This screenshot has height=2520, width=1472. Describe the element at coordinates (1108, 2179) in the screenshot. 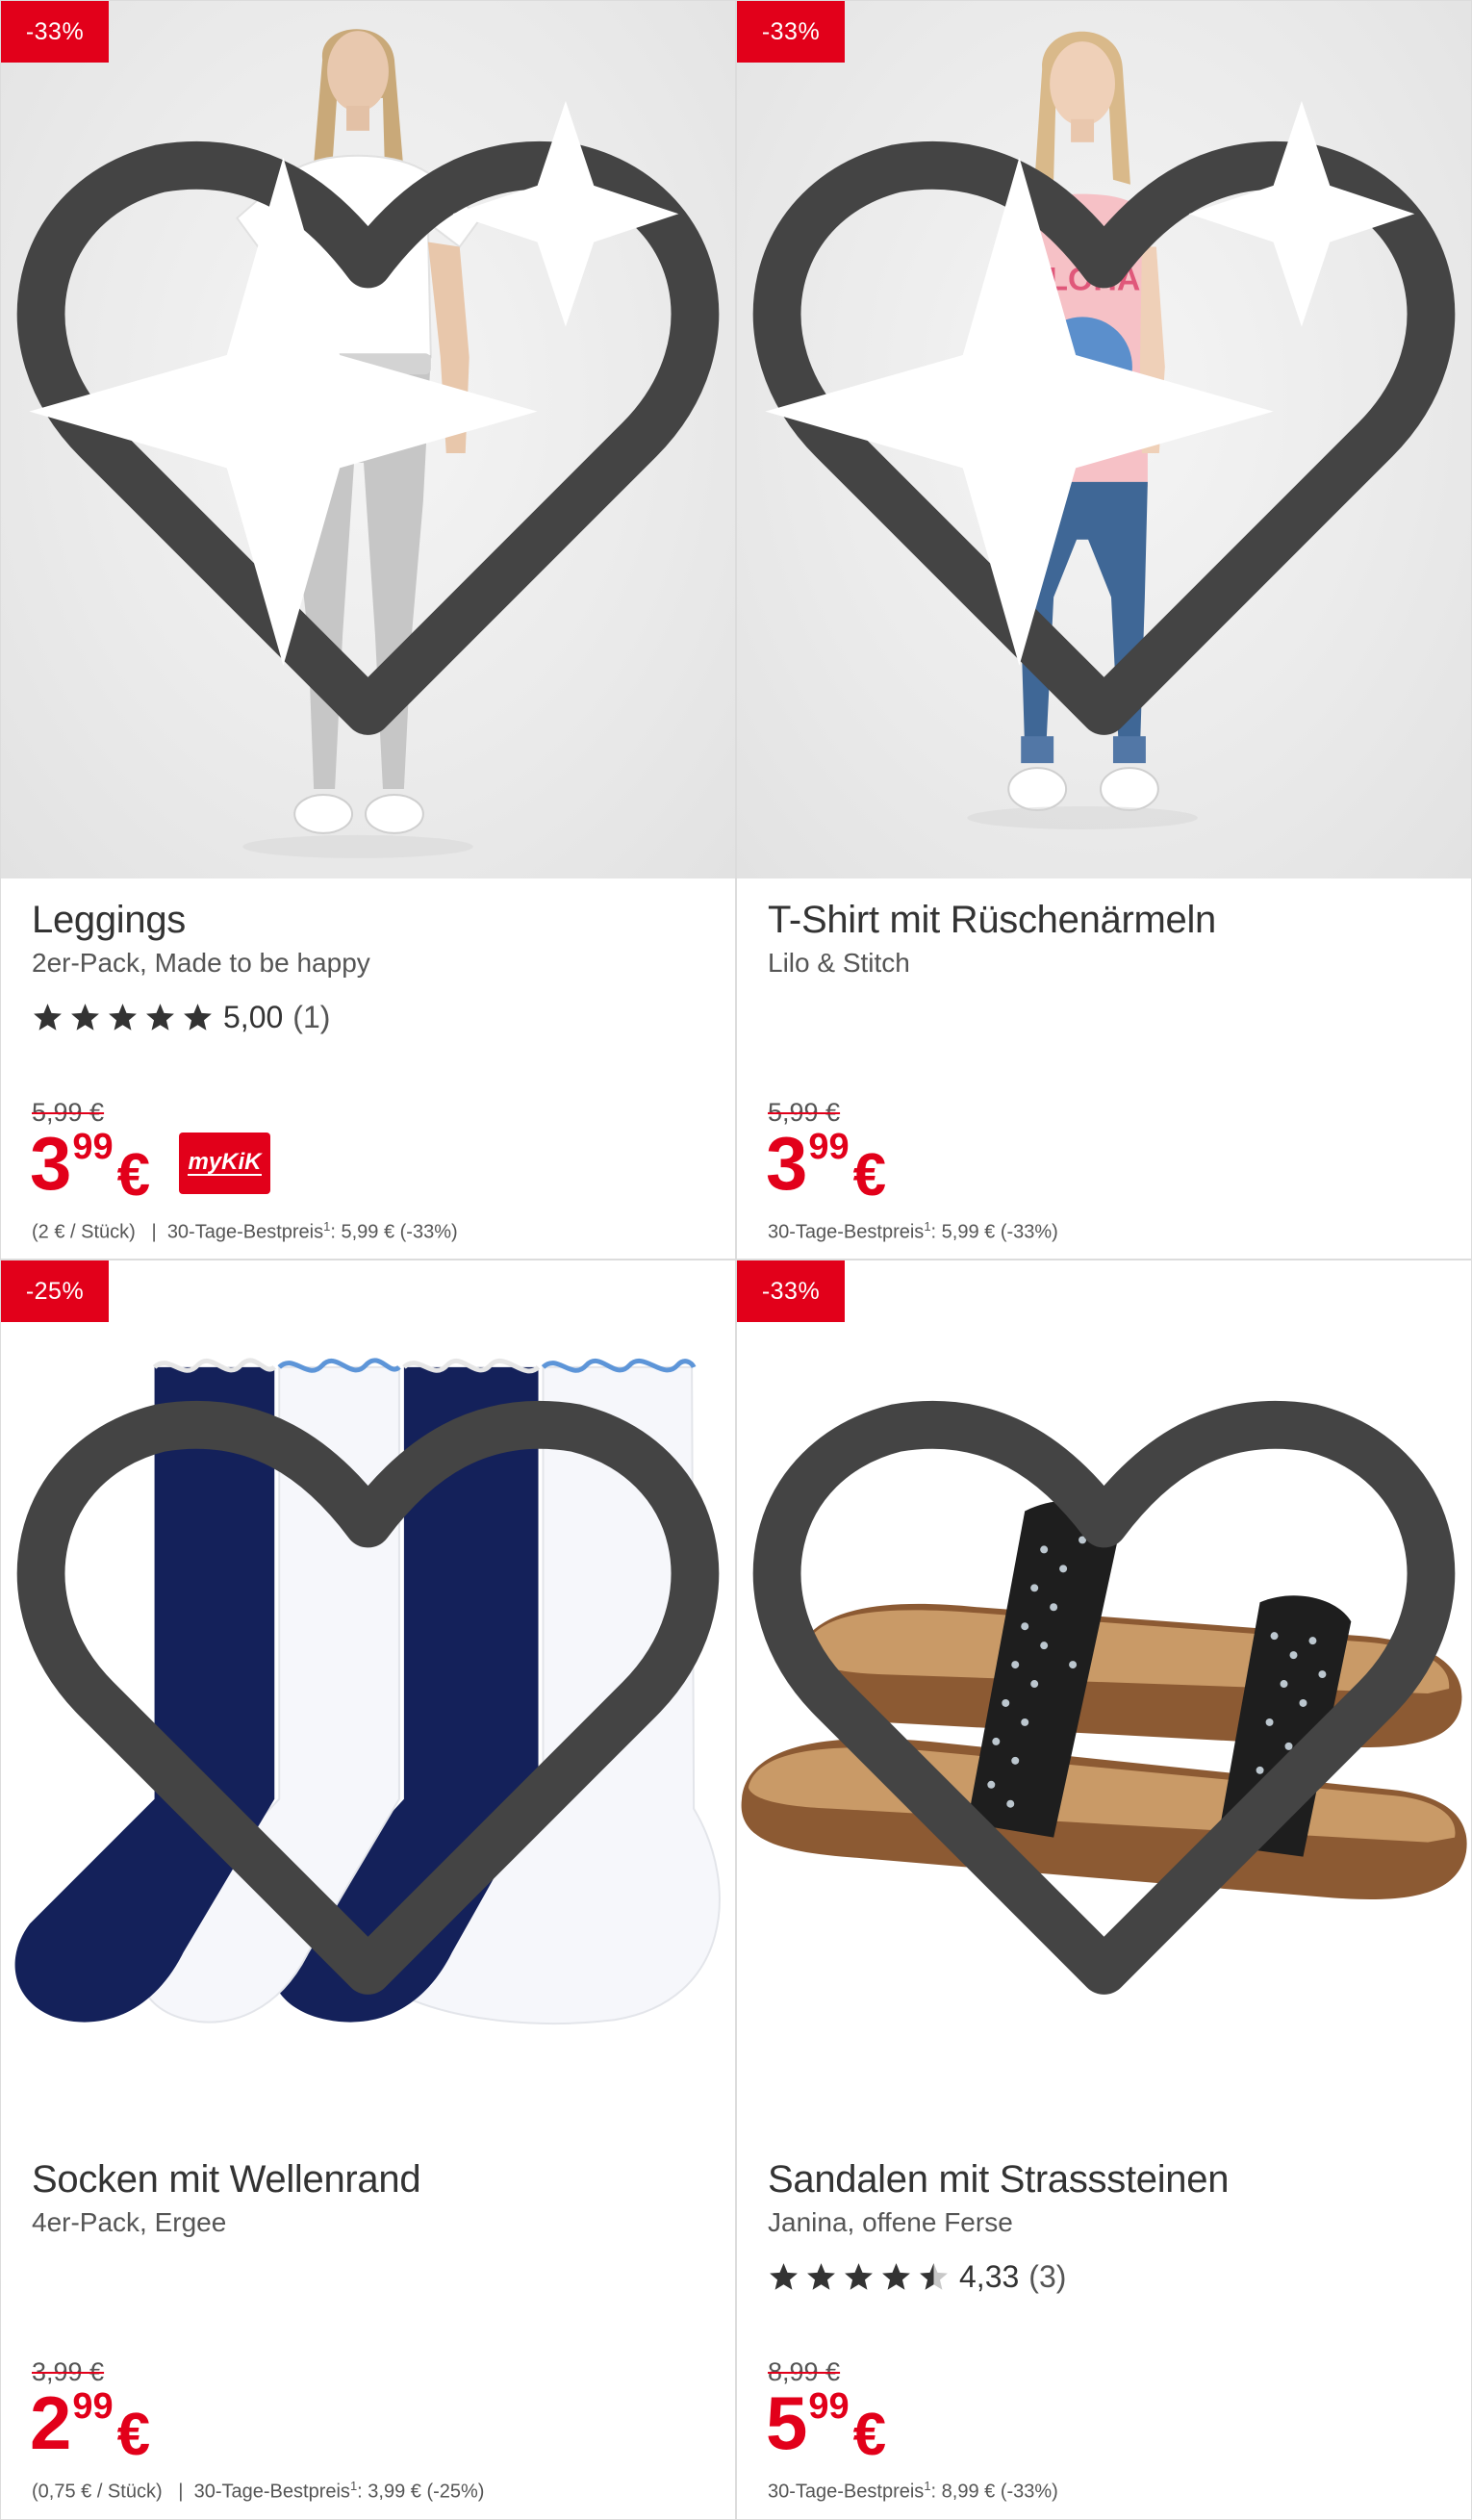

I see `product-title: Sandalen mit Strasssteinen` at that location.